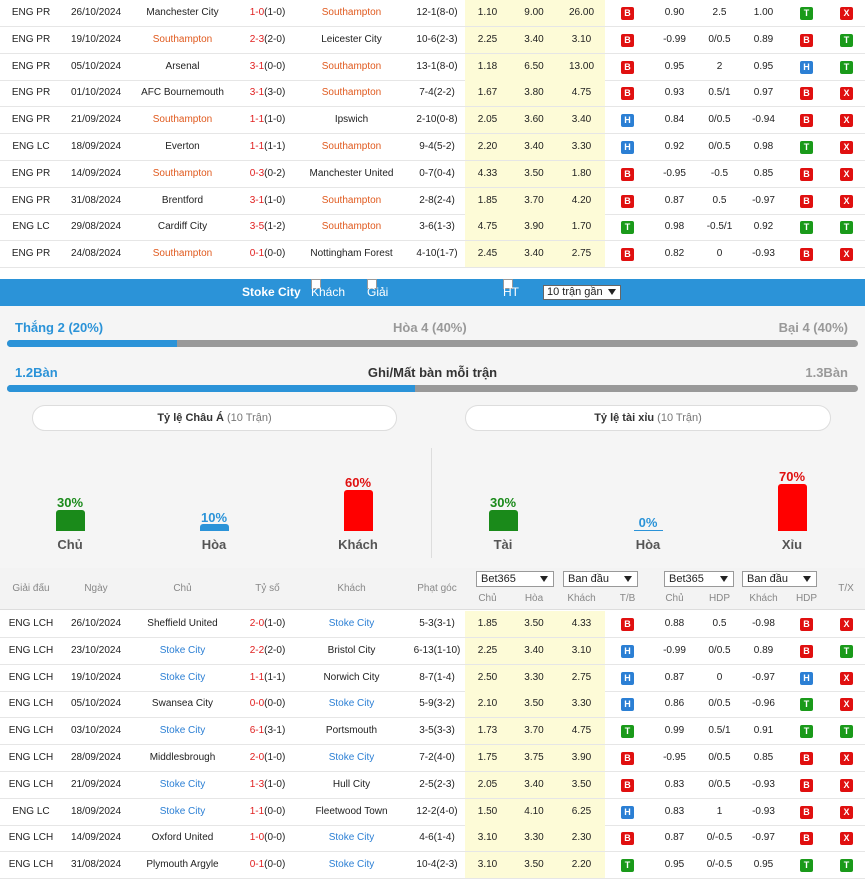 This screenshot has width=865, height=881. Describe the element at coordinates (699, 579) in the screenshot. I see `hdp-book-select: Bet365` at that location.